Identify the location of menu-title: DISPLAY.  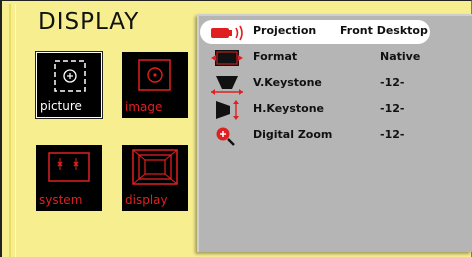
(89, 22).